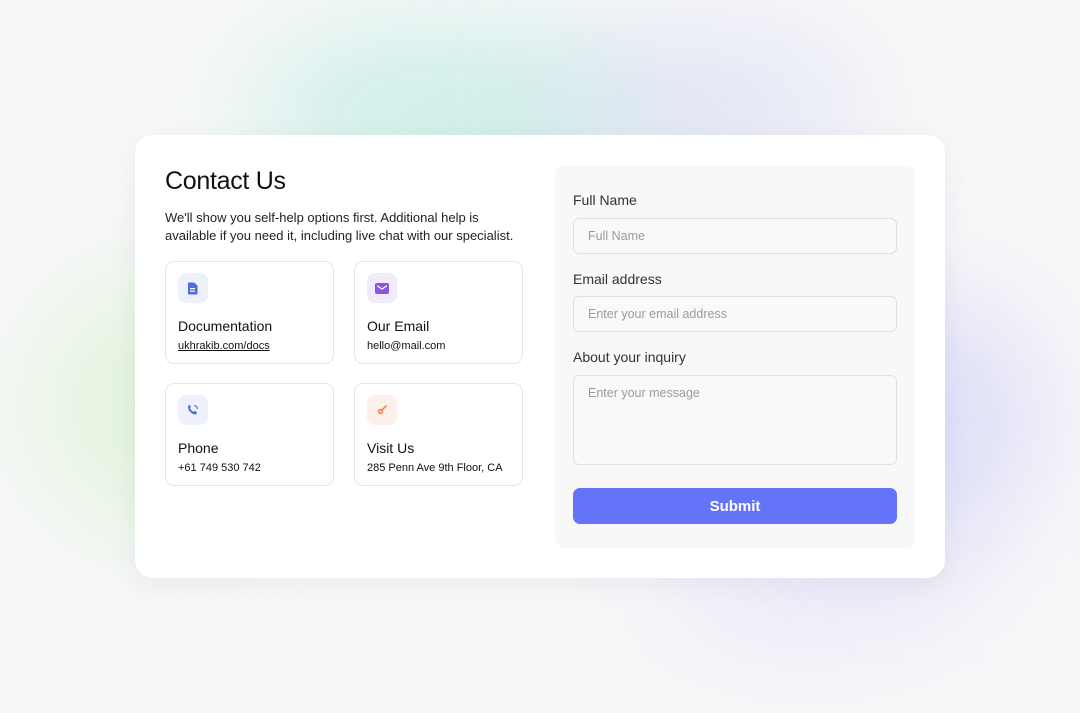 This screenshot has width=1080, height=713. Describe the element at coordinates (193, 288) in the screenshot. I see `document-icon` at that location.